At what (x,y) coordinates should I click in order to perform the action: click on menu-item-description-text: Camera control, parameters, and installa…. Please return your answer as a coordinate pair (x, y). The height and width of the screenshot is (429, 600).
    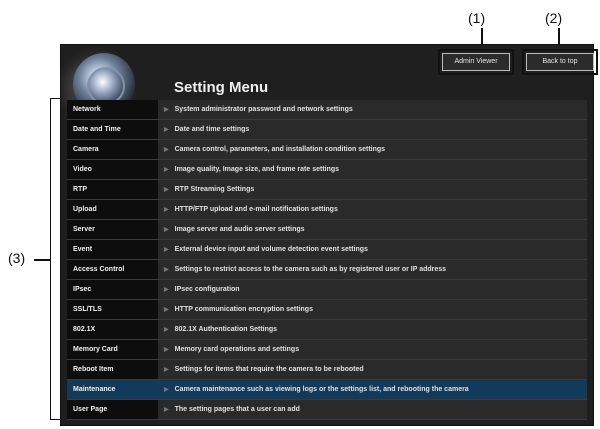
    Looking at the image, I should click on (280, 149).